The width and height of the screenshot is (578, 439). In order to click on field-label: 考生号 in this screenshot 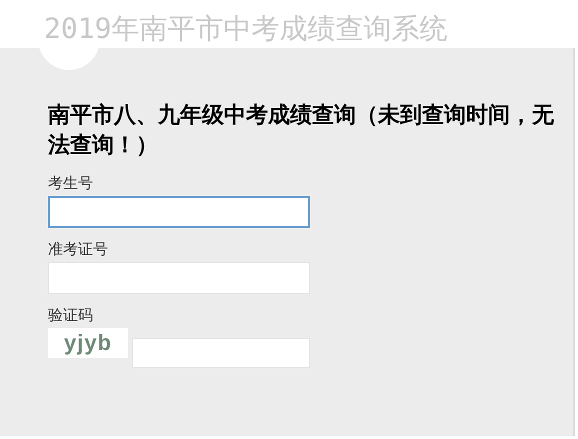, I will do `click(71, 184)`.